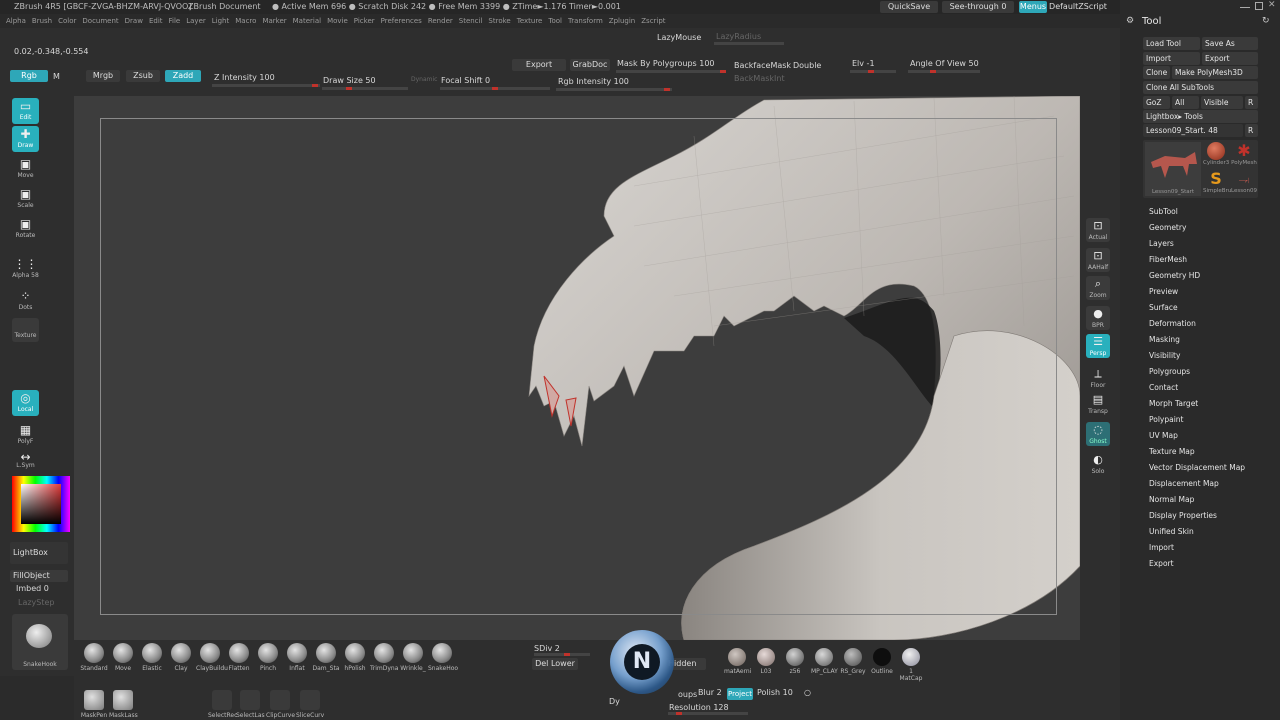 The height and width of the screenshot is (720, 1280). What do you see at coordinates (123, 657) in the screenshot?
I see `brush-move: Move` at bounding box center [123, 657].